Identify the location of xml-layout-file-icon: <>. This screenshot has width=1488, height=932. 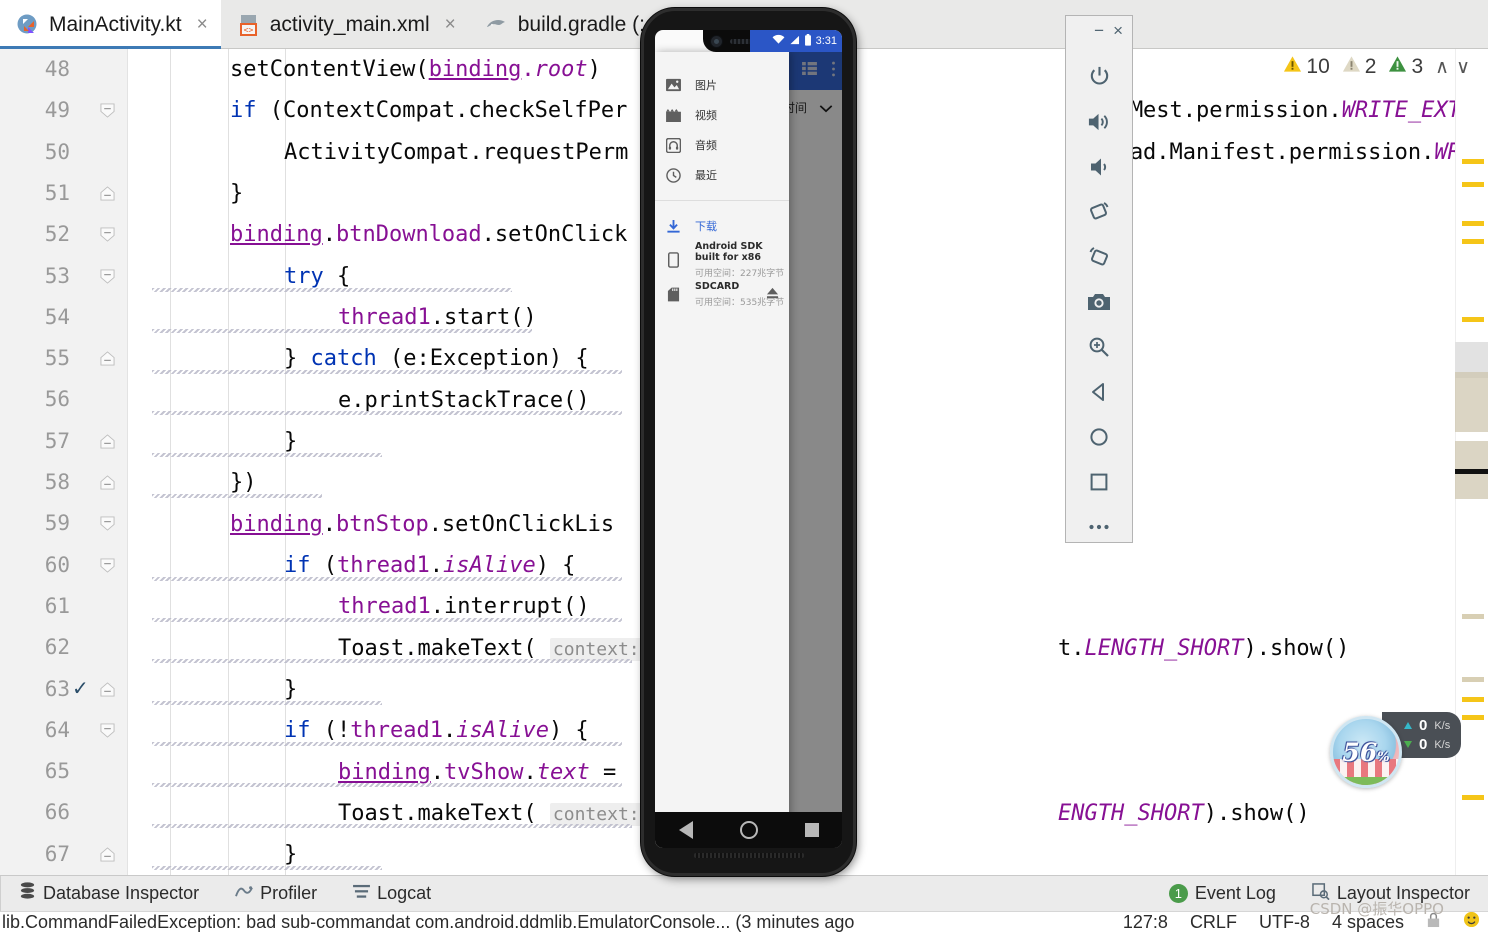
(249, 25).